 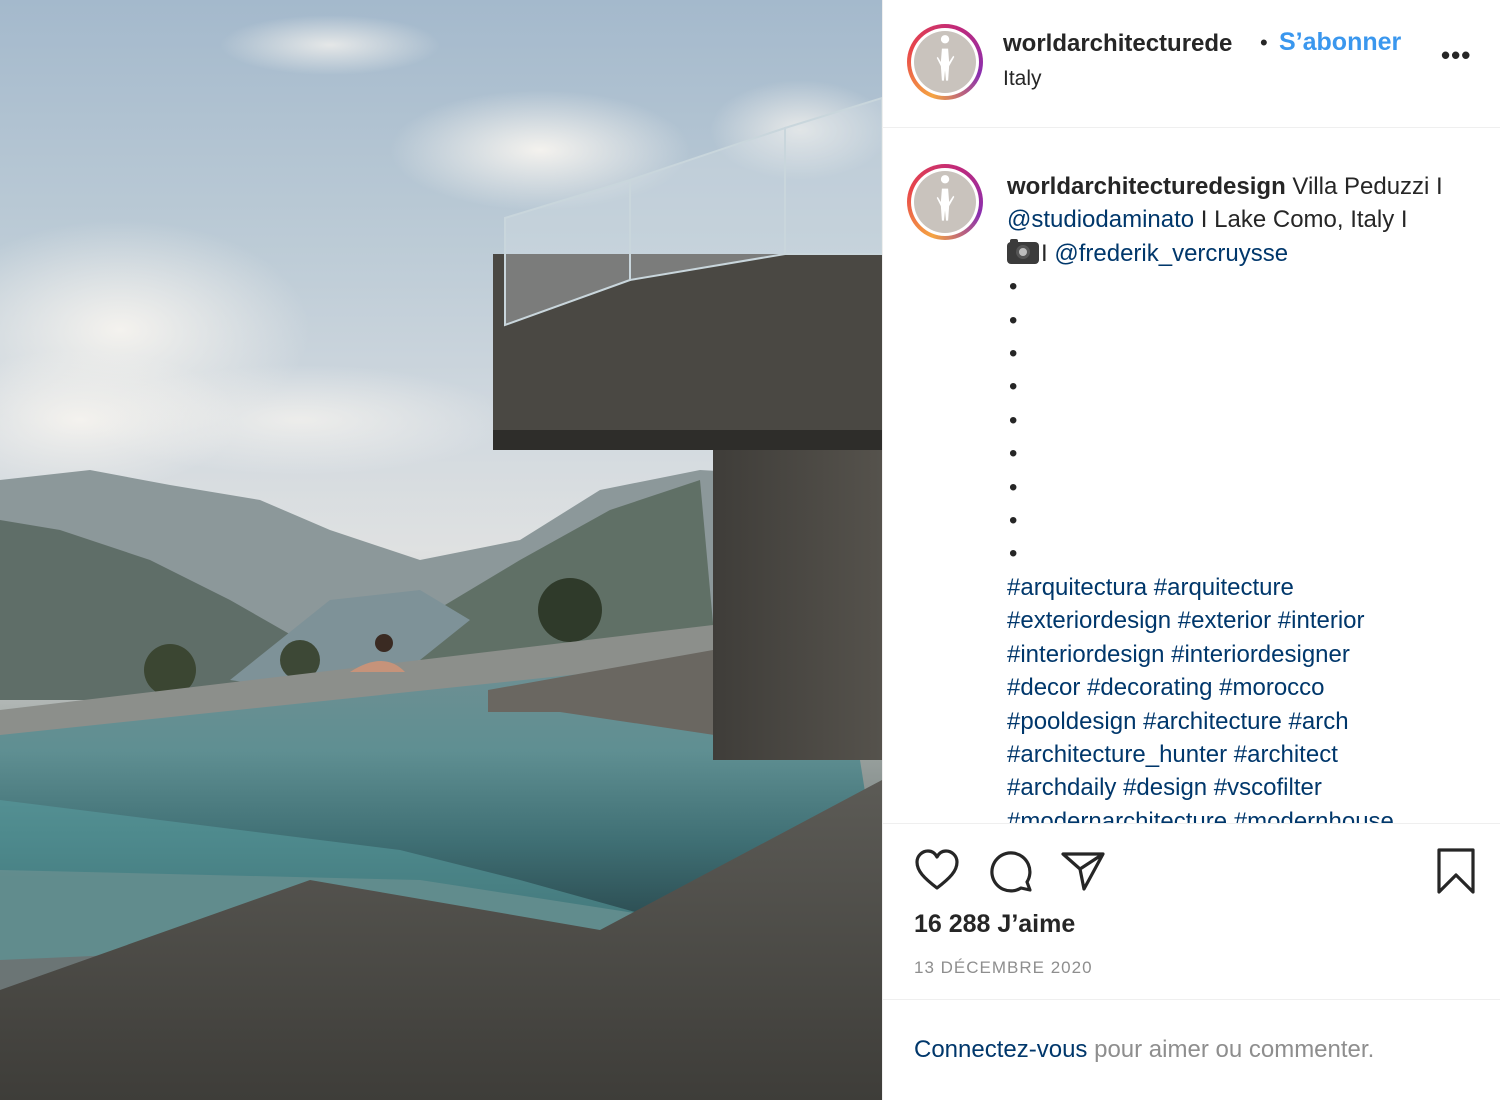 What do you see at coordinates (1242, 721) in the screenshot?
I see `hashtag-line: #pooldesign #architecture #arch` at bounding box center [1242, 721].